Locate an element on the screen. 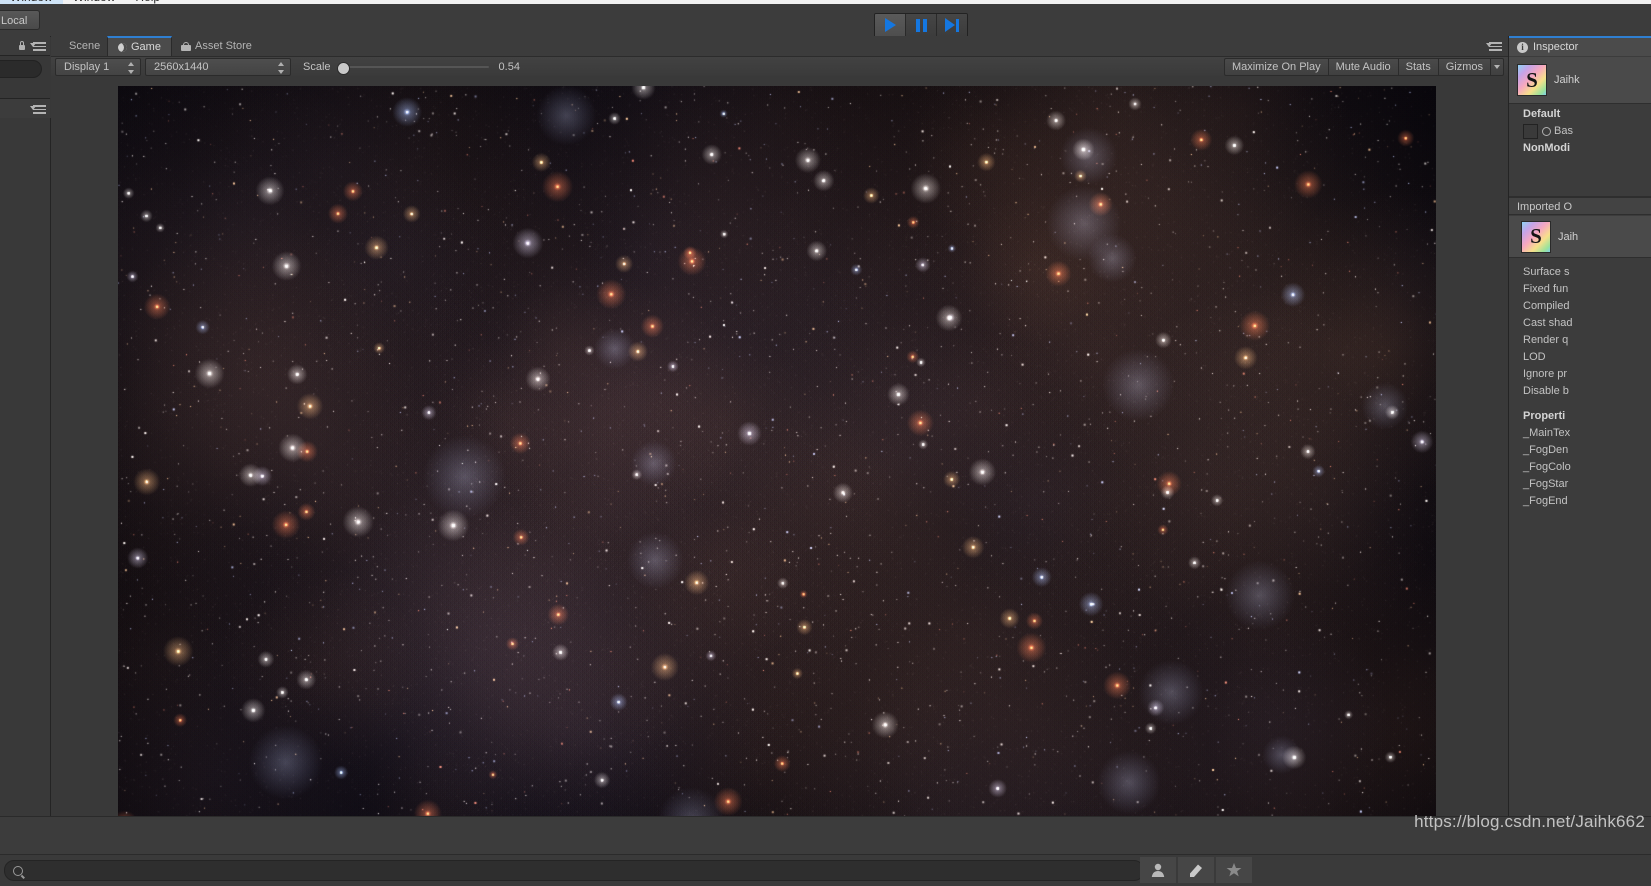  pause-icon is located at coordinates (921, 25).